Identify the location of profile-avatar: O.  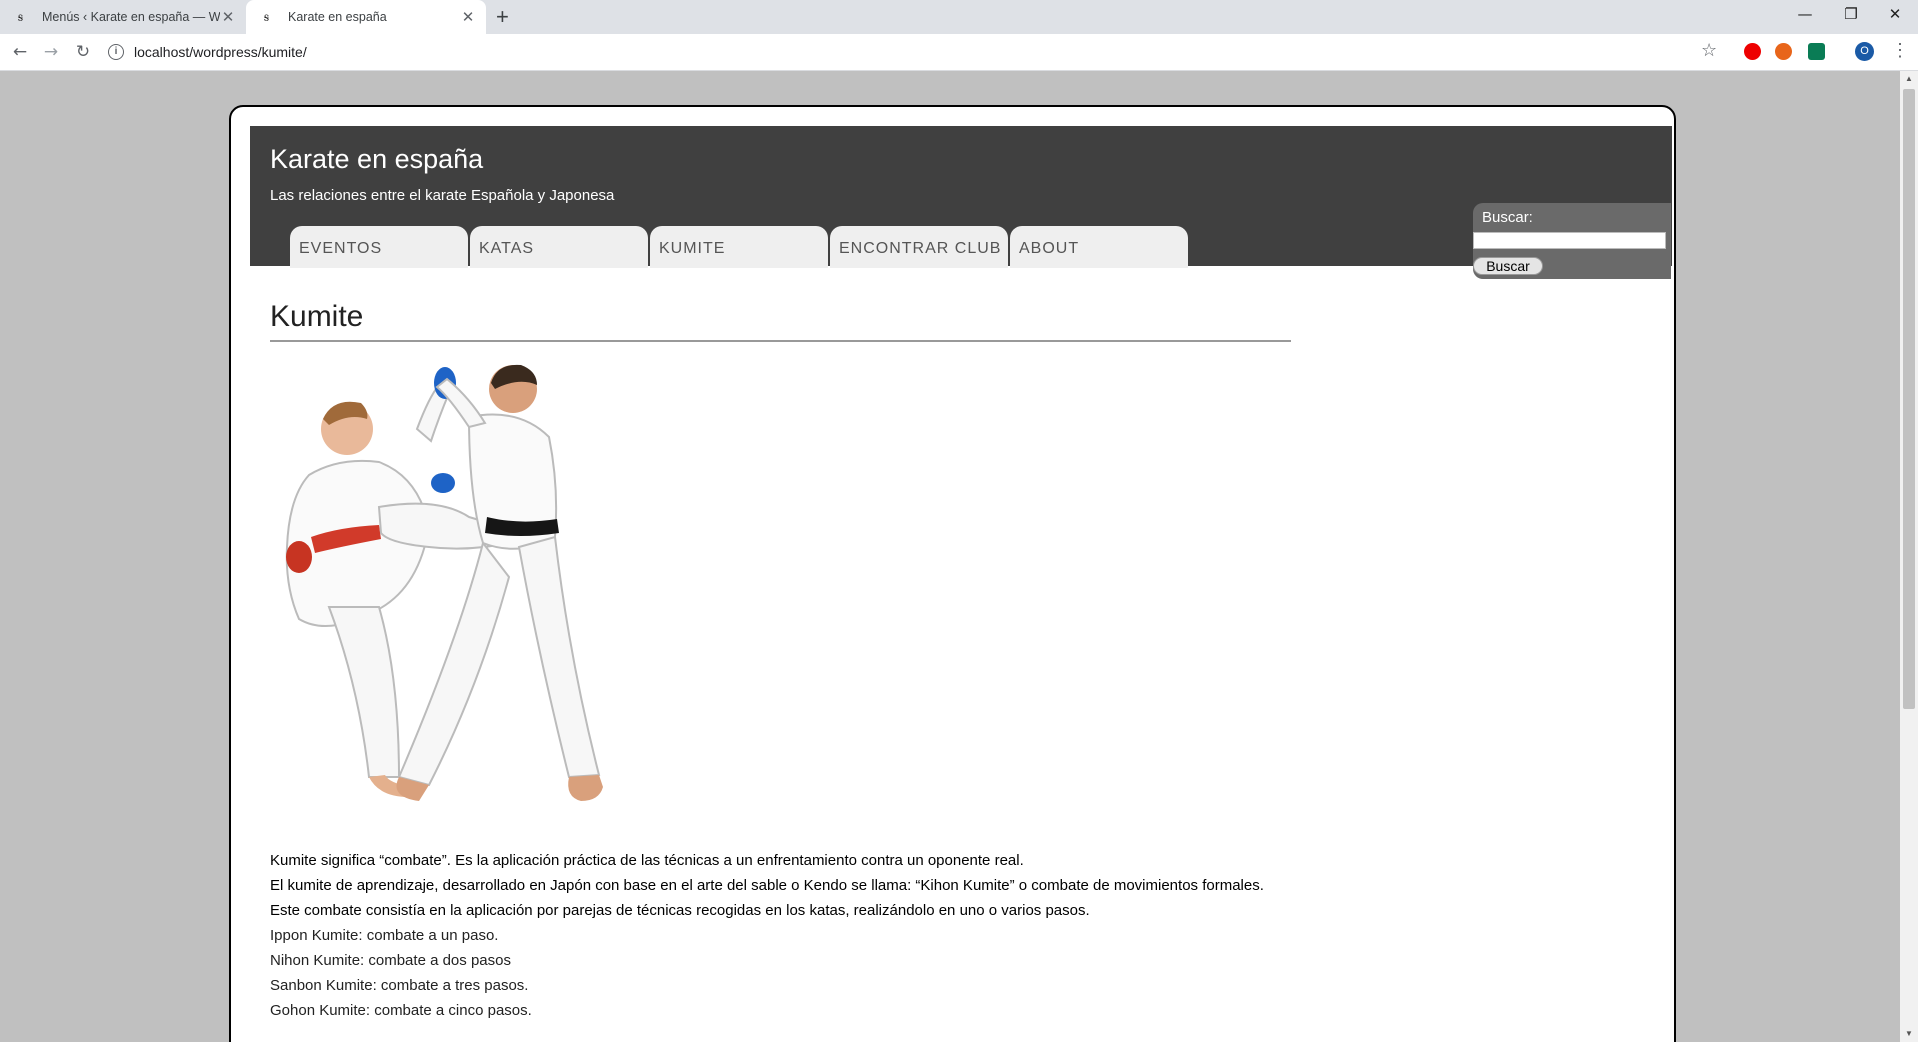
(1864, 51).